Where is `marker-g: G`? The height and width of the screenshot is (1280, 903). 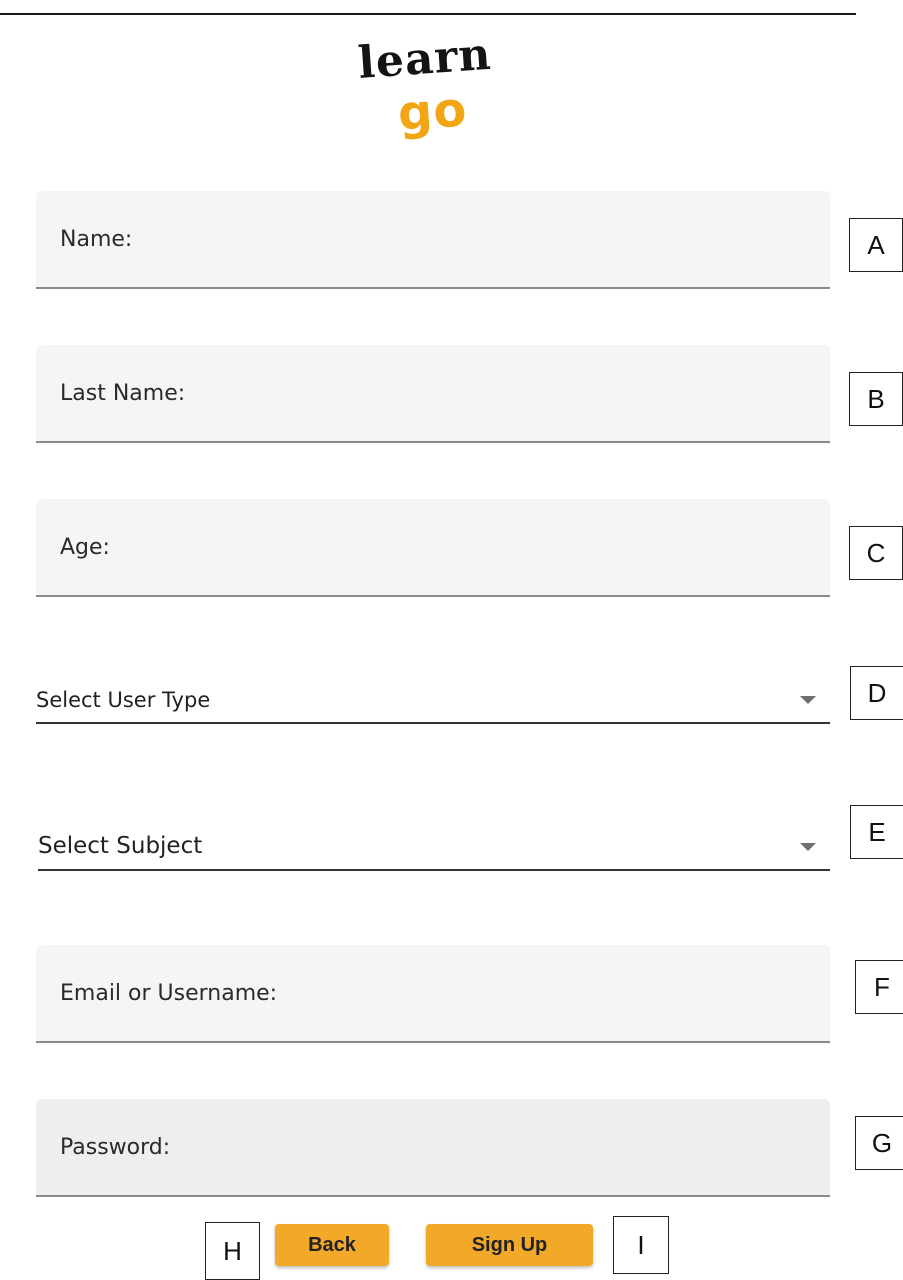 marker-g: G is located at coordinates (879, 1143).